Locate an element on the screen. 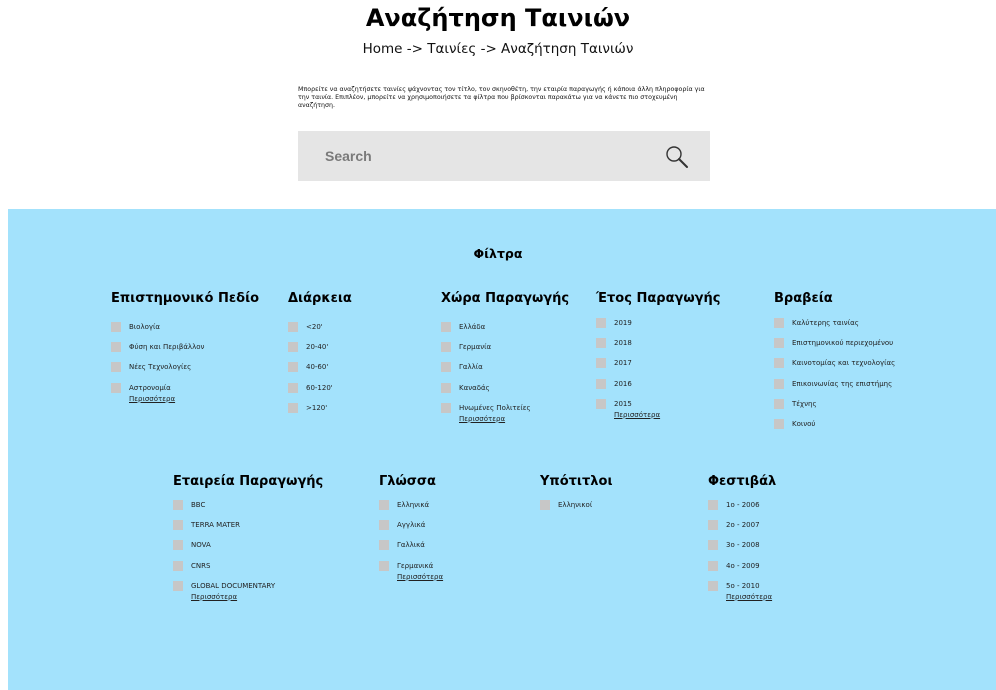 This screenshot has height=690, width=996. filter-option: 2019 is located at coordinates (658, 323).